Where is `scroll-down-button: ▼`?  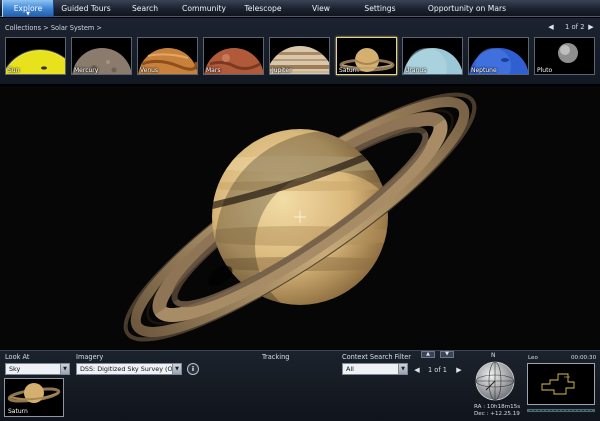 scroll-down-button: ▼ is located at coordinates (447, 354).